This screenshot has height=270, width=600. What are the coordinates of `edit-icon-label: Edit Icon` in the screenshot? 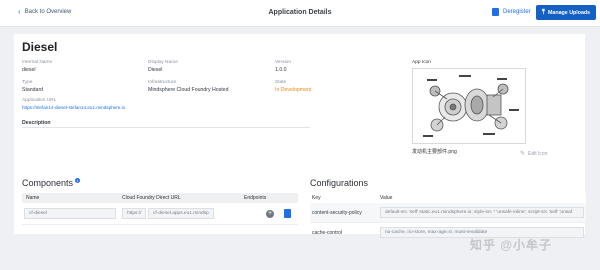 It's located at (538, 153).